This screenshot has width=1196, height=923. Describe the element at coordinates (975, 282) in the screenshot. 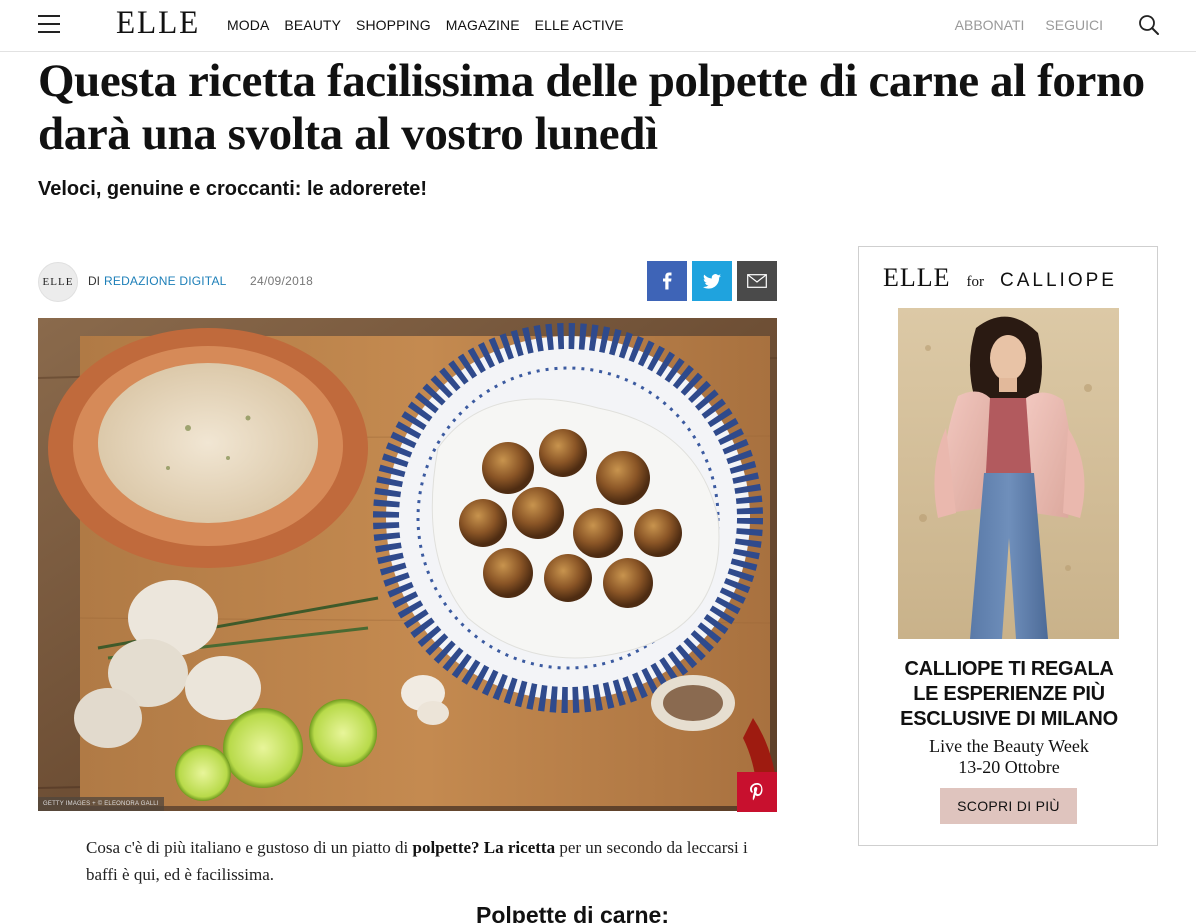

I see `ad-for-text: for` at that location.